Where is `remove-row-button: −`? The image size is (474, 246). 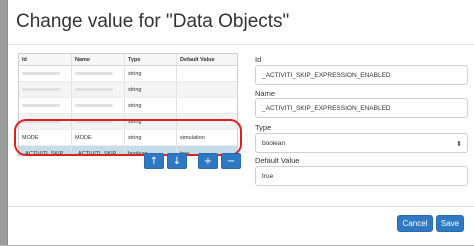
remove-row-button: − is located at coordinates (231, 161).